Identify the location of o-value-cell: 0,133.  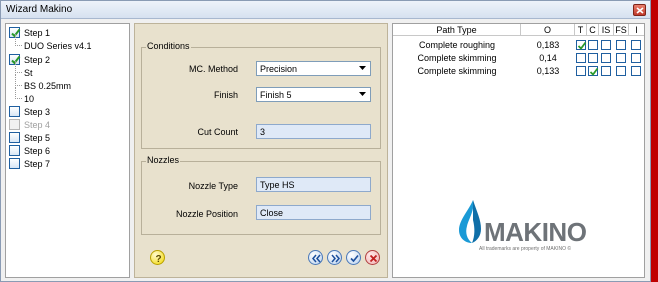
(548, 71).